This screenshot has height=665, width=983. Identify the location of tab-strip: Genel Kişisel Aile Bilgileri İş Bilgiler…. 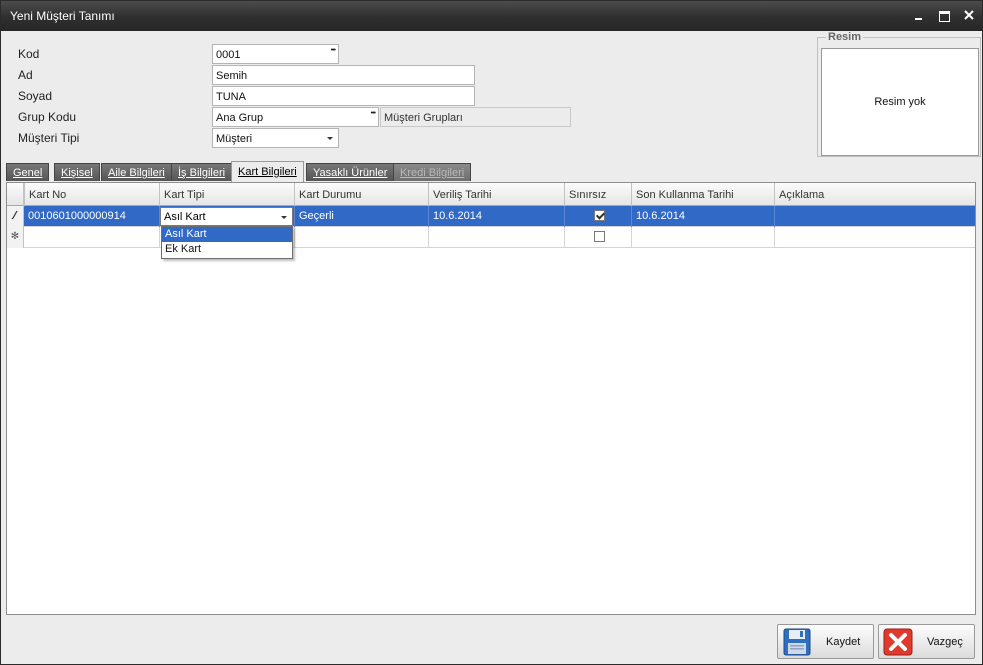
(491, 171).